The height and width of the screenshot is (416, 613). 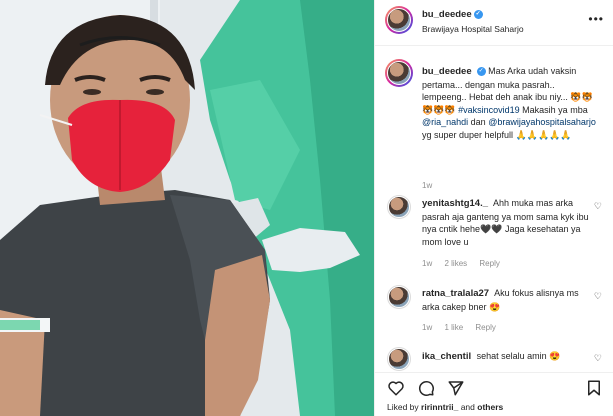 What do you see at coordinates (455, 263) in the screenshot?
I see `comment-likes: 2 likes` at bounding box center [455, 263].